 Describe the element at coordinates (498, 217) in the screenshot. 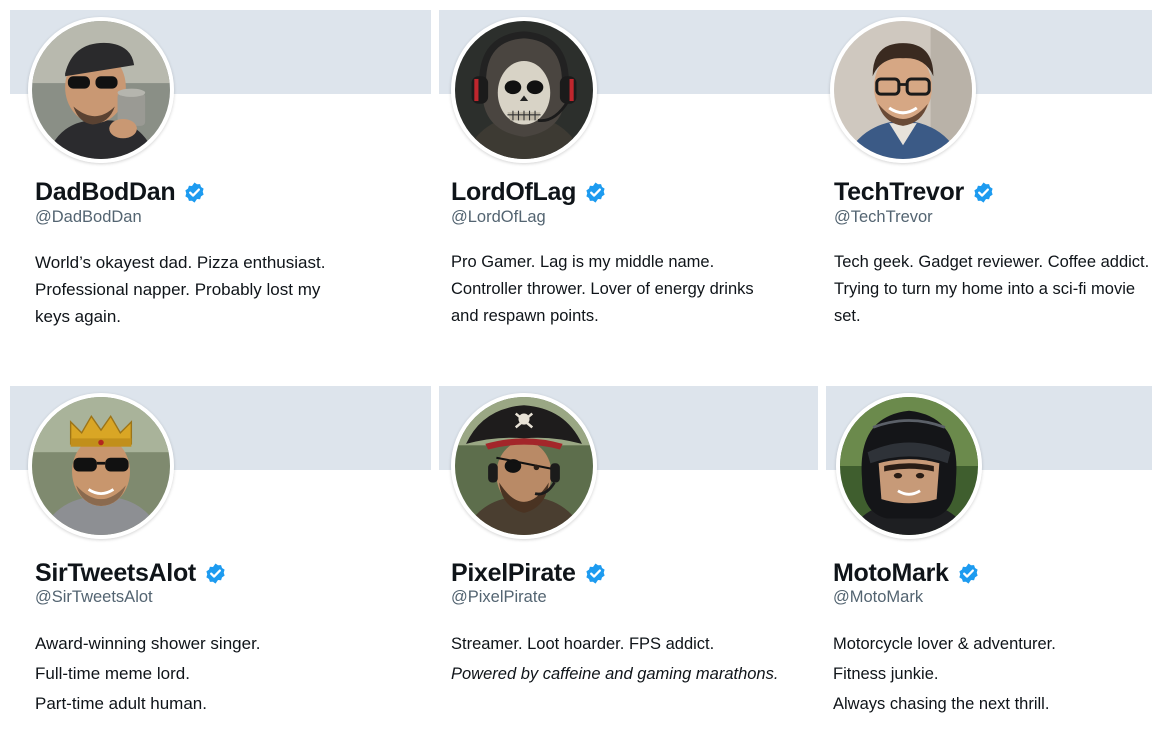

I see `user-handle: @LordOfLag` at that location.